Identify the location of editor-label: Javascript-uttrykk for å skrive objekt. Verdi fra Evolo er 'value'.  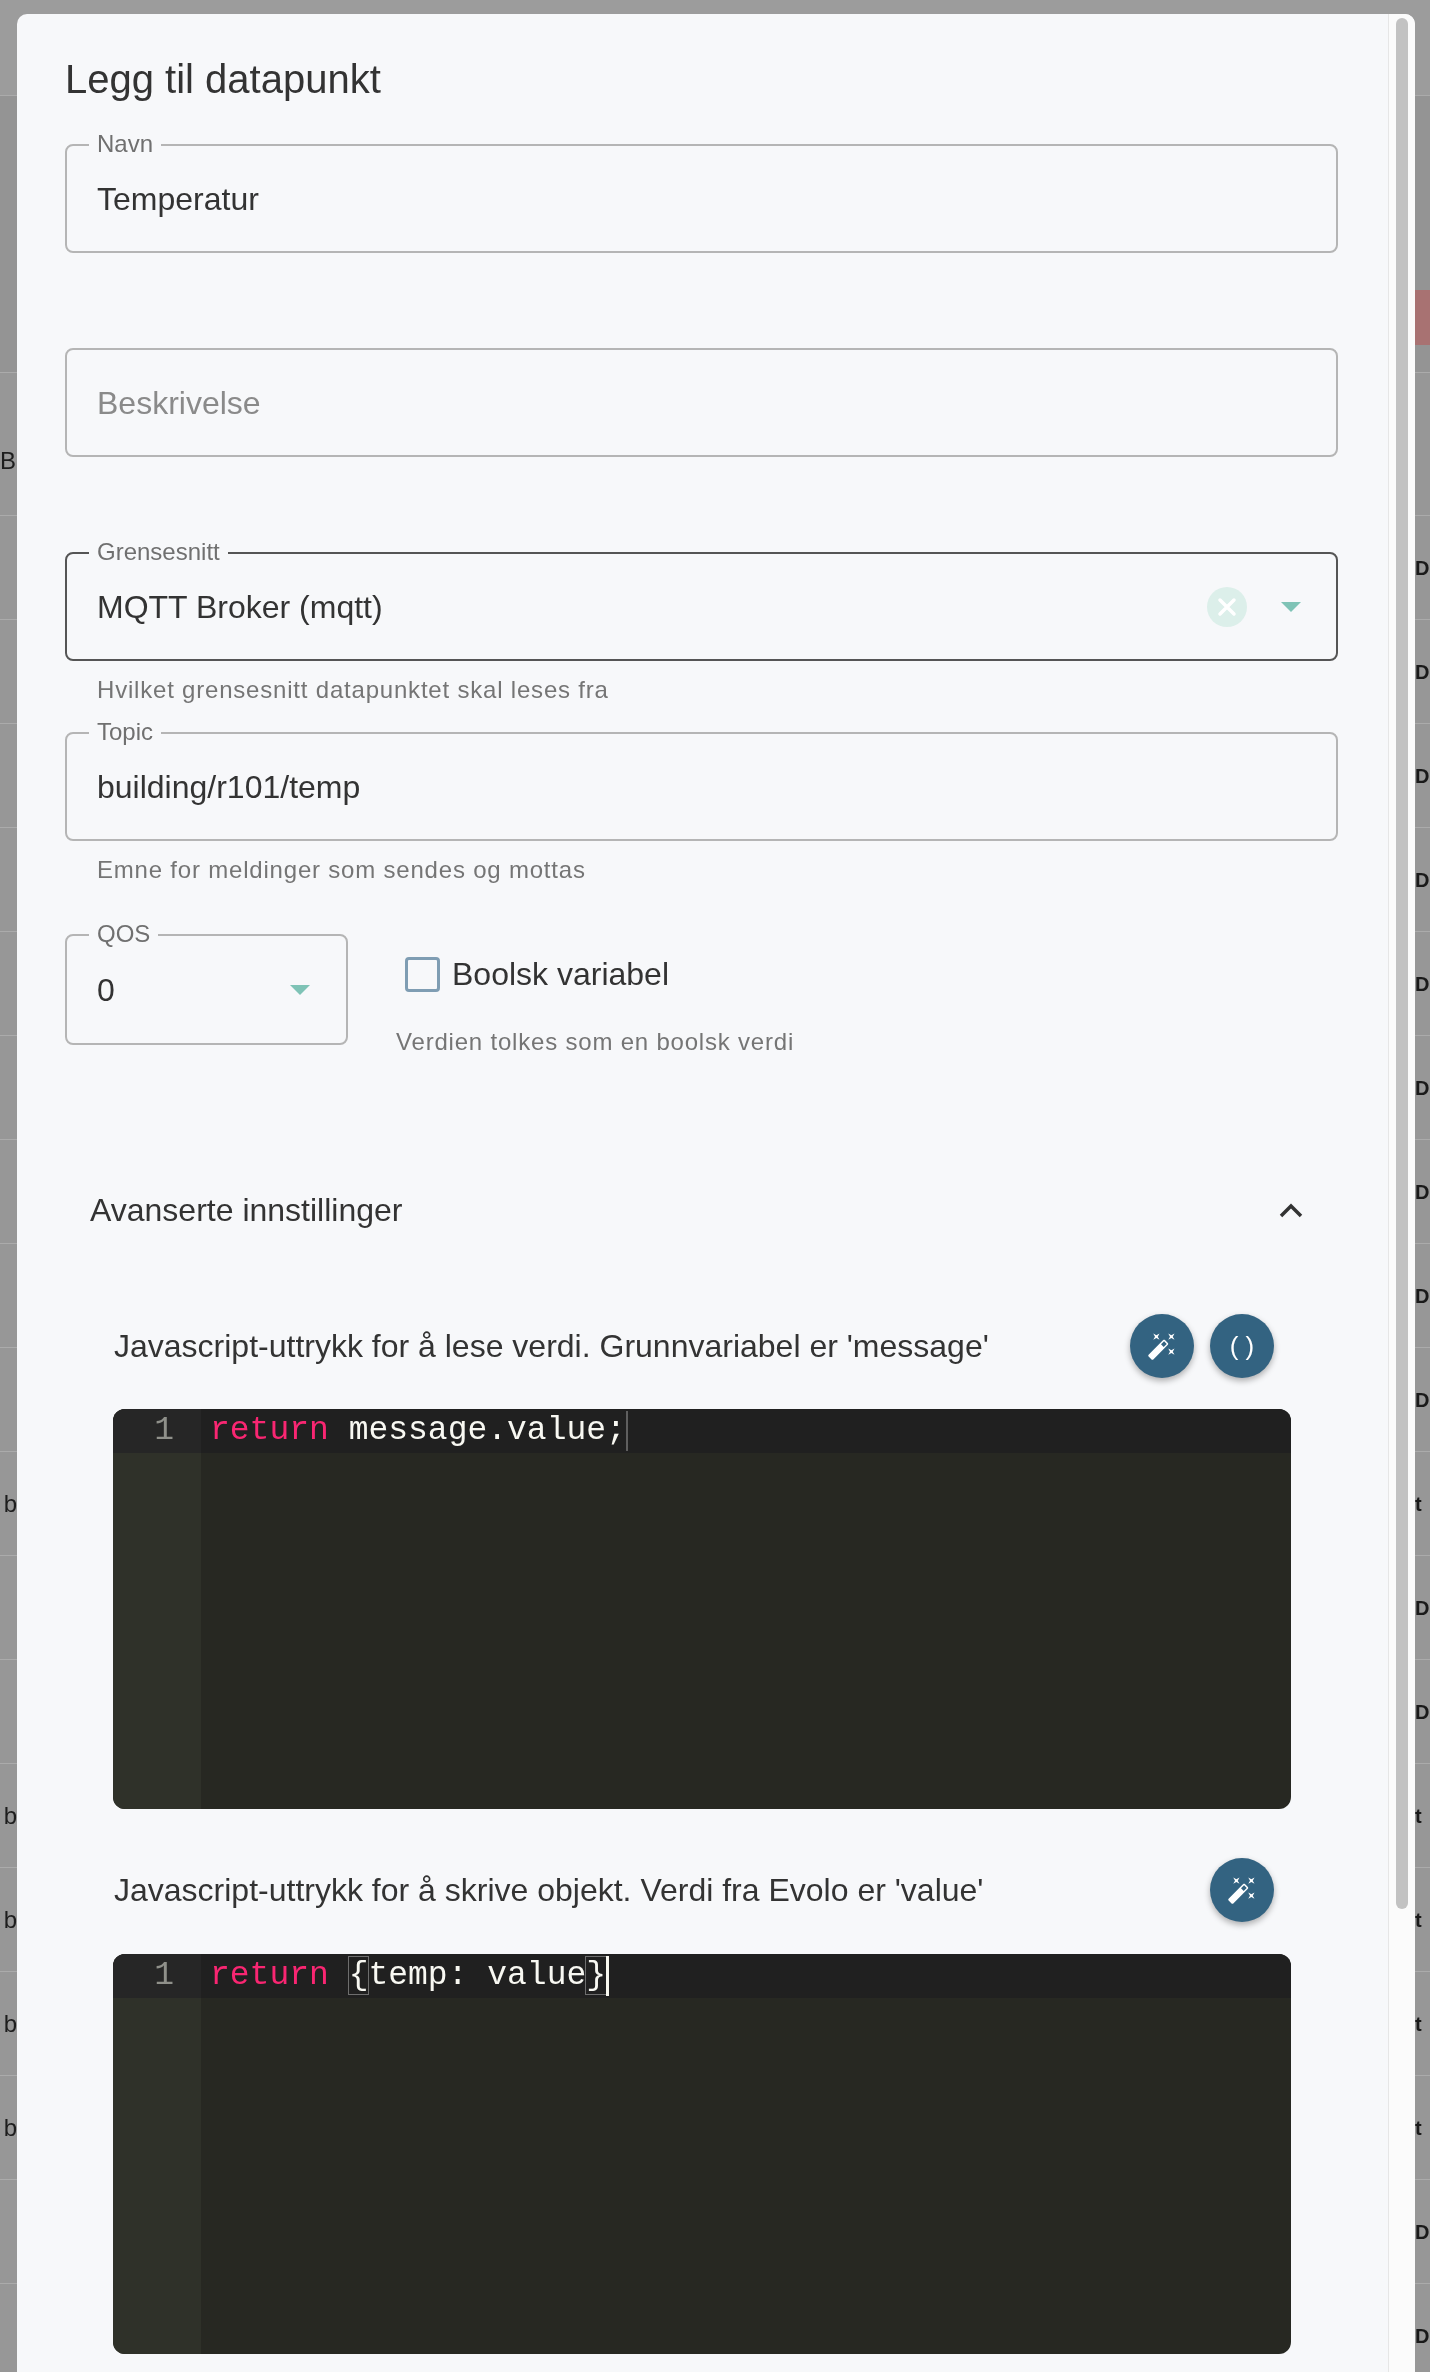
(548, 1890).